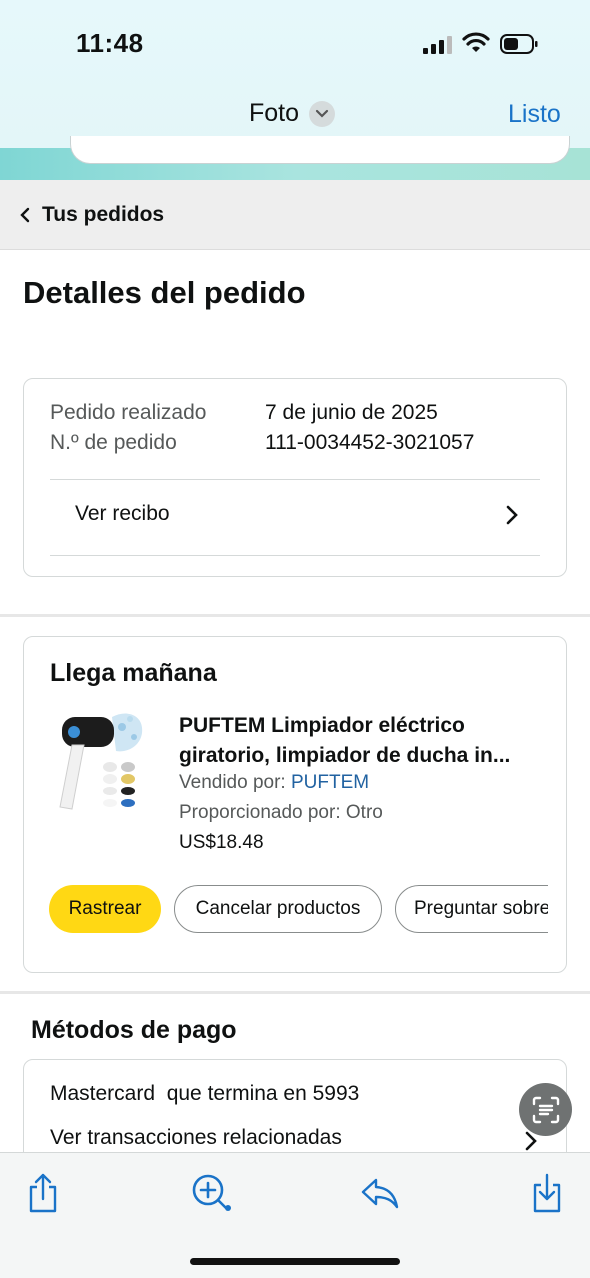 The image size is (590, 1278). What do you see at coordinates (320, 150) in the screenshot?
I see `search-bar` at bounding box center [320, 150].